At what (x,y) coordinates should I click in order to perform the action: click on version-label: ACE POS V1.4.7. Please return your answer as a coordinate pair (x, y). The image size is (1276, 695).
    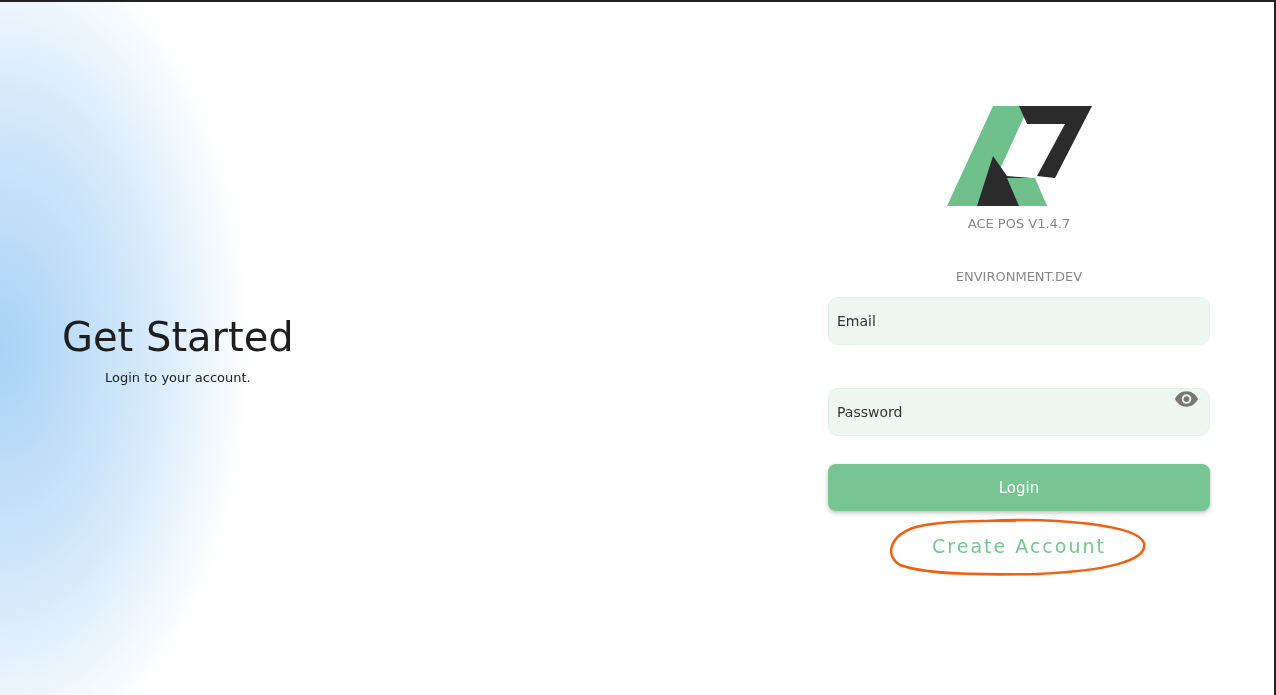
    Looking at the image, I should click on (1019, 223).